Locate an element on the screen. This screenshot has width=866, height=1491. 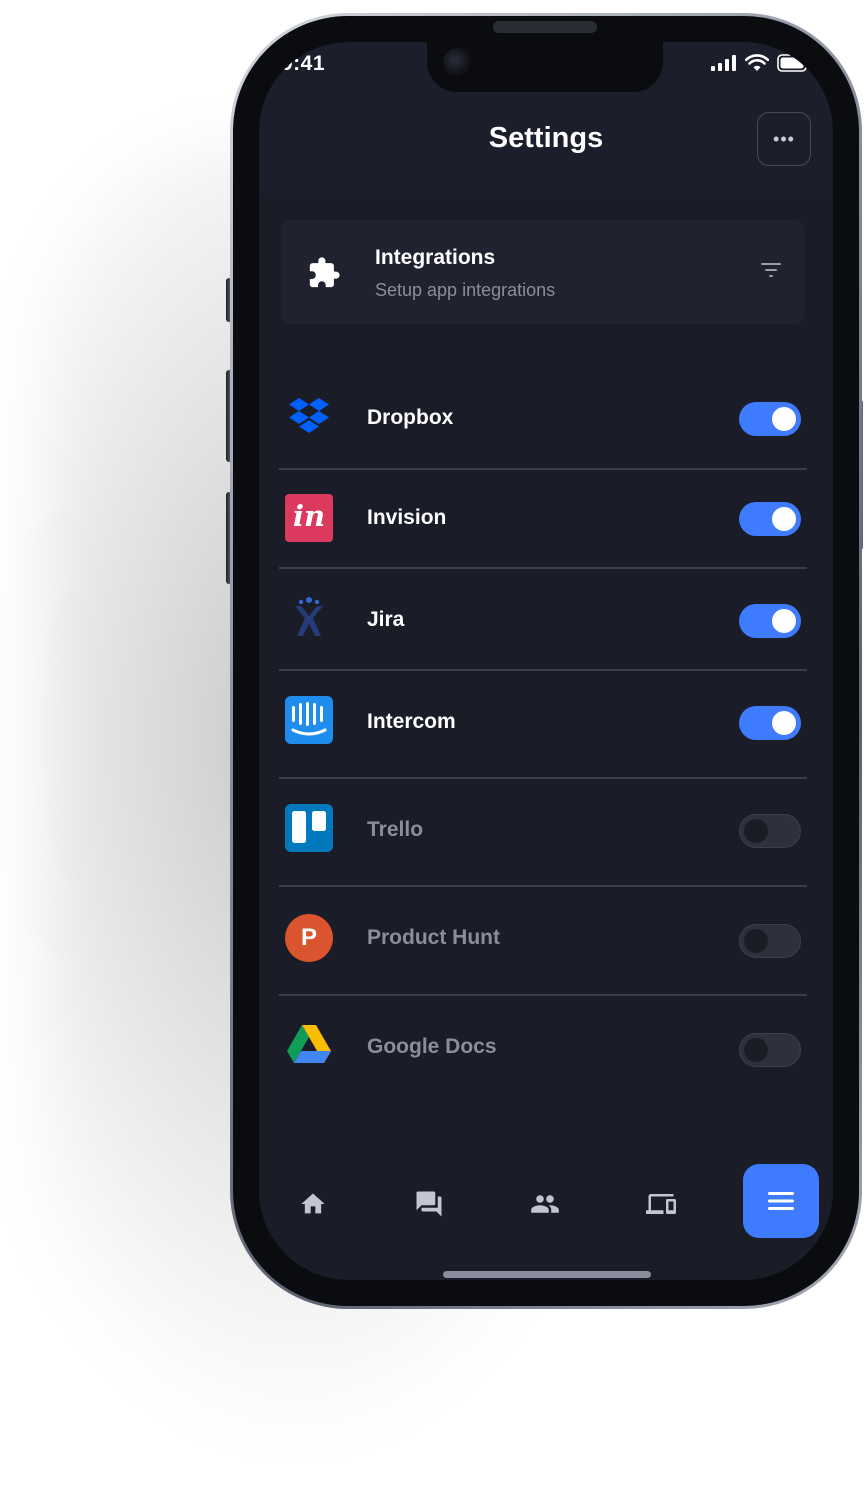
row-label: Dropbox is located at coordinates (410, 417).